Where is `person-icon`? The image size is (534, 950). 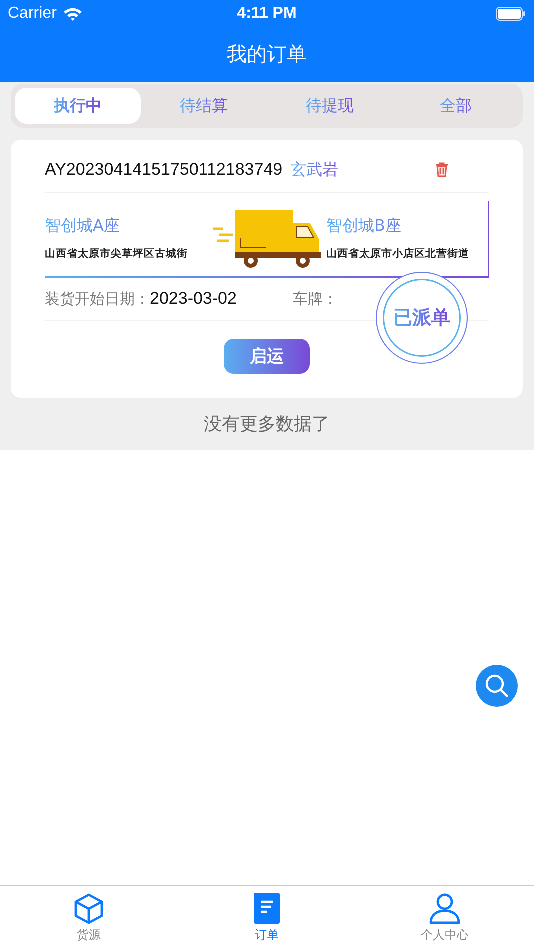
person-icon is located at coordinates (445, 908).